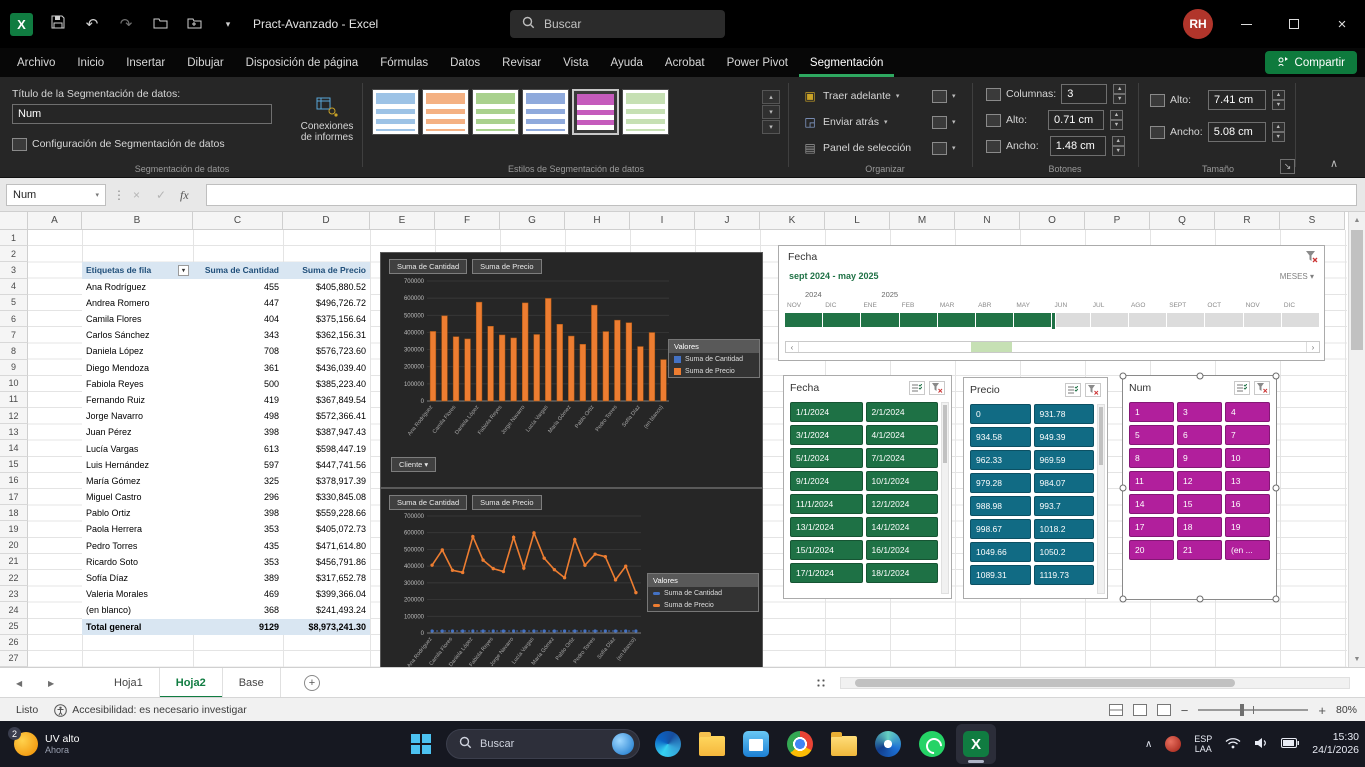 This screenshot has height=767, width=1365. I want to click on pivot-cell: Ricardo Soto, so click(137, 561).